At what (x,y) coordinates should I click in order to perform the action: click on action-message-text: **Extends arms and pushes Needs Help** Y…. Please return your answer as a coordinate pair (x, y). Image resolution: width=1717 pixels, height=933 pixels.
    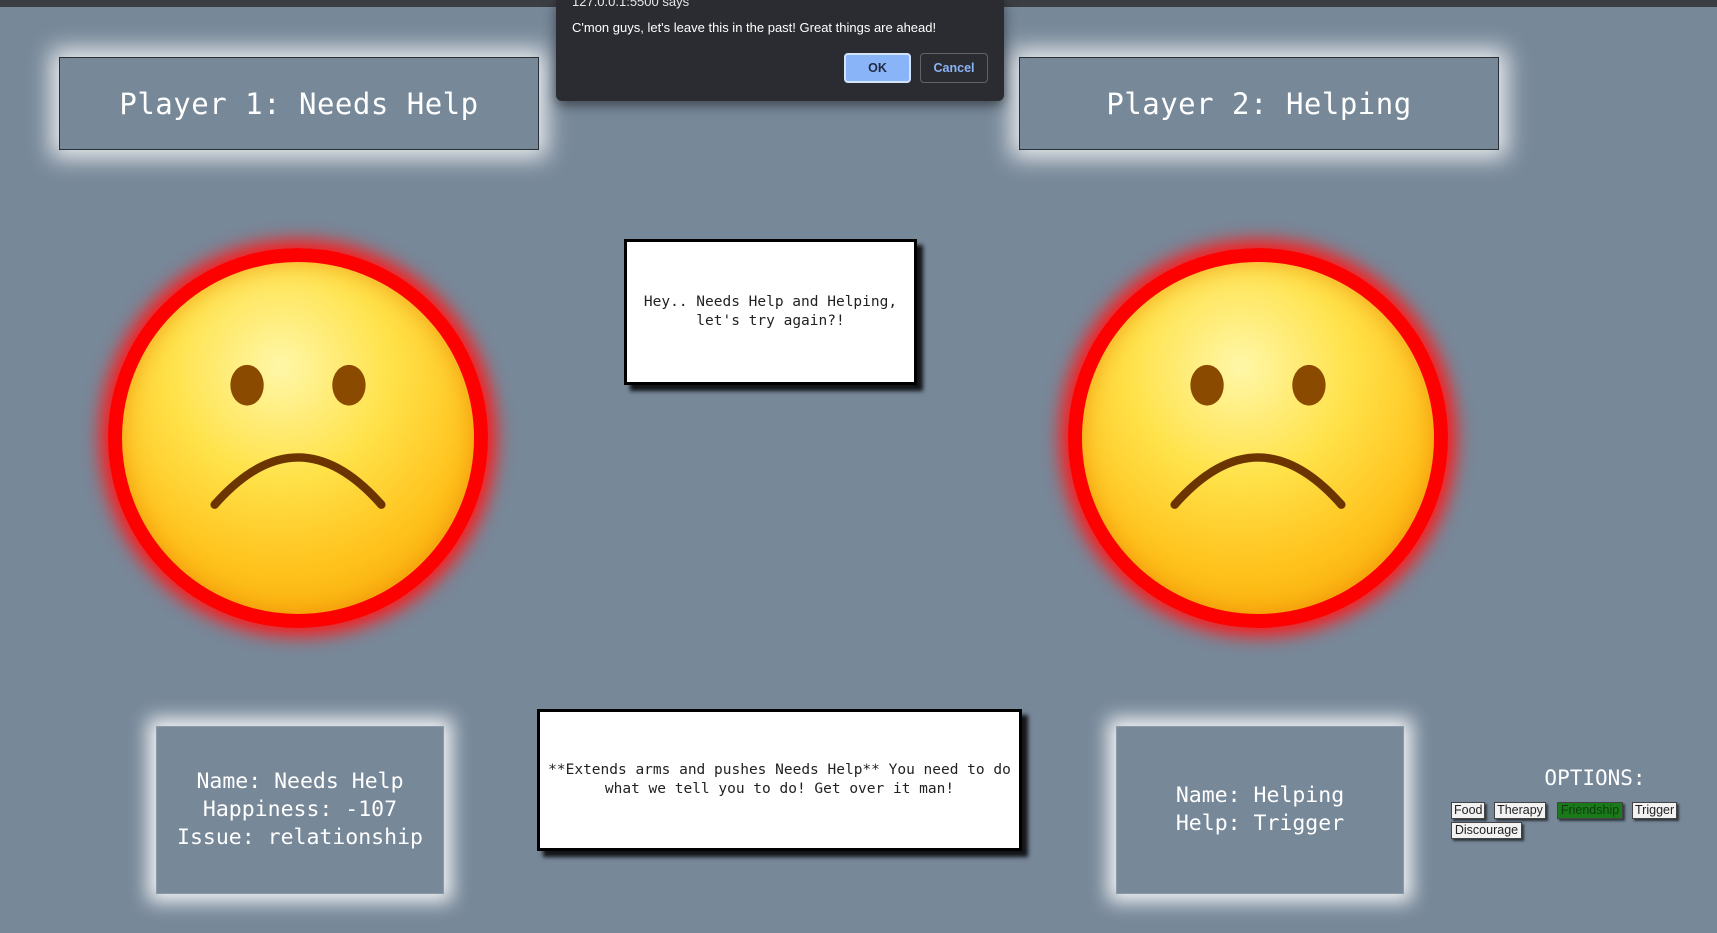
    Looking at the image, I should click on (779, 779).